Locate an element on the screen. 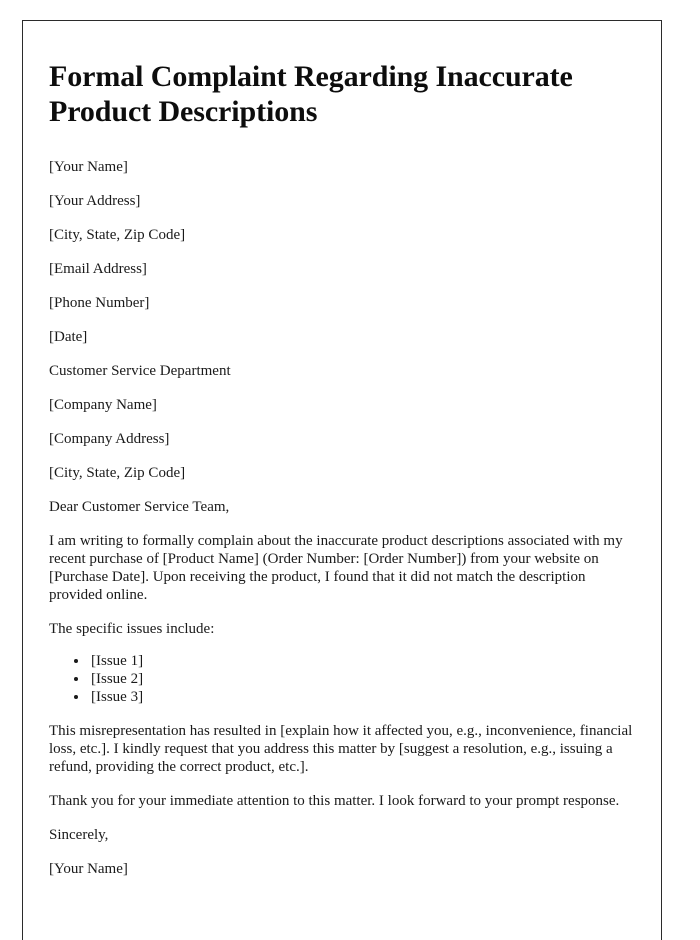 This screenshot has height=940, width=700. recipient-department: Customer Service Department is located at coordinates (140, 370).